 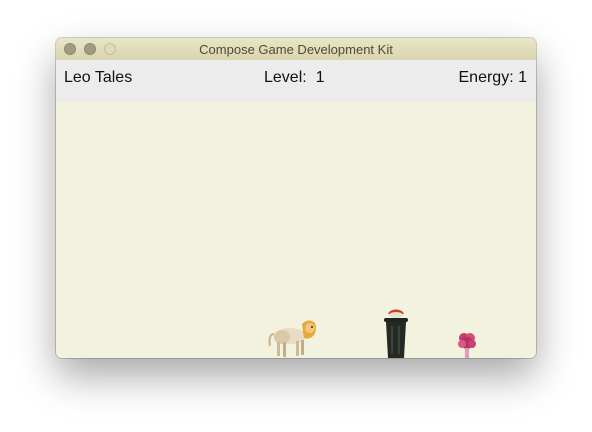 I want to click on flower-pickup-sprite, so click(x=467, y=345).